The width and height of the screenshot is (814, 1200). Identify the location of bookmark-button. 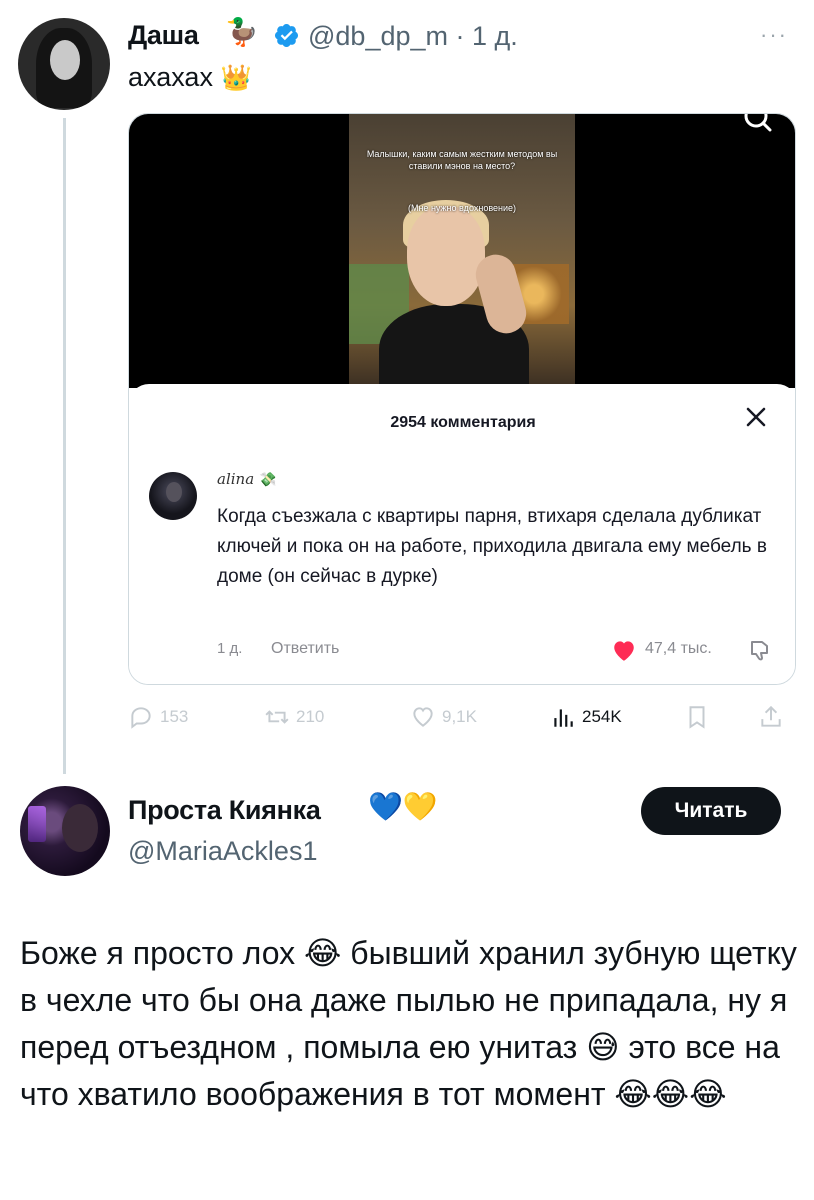
(697, 717).